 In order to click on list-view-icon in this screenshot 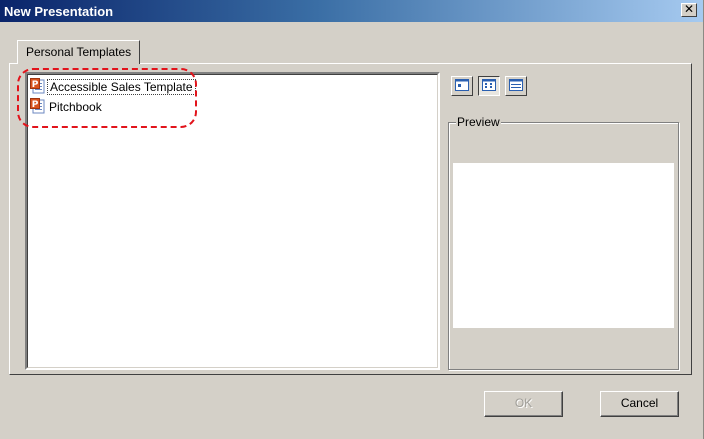, I will do `click(489, 86)`.